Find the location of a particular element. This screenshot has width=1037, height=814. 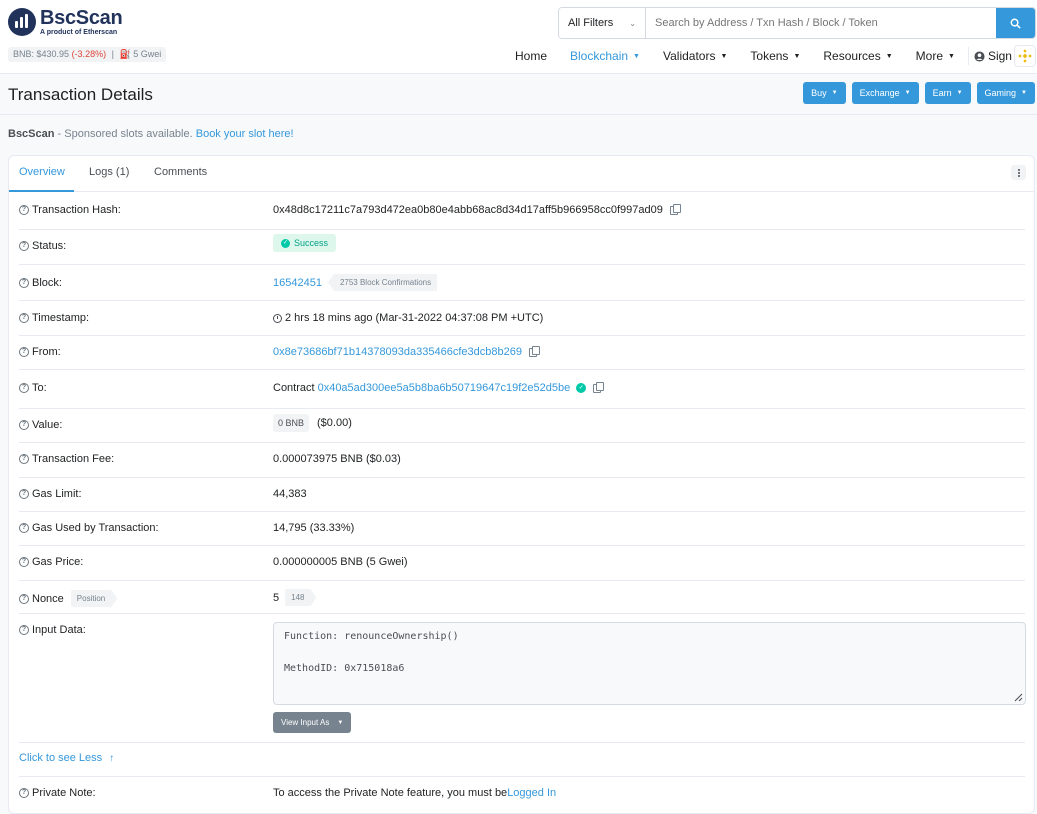

see-less-link: Click to see Less ↑ is located at coordinates (66, 758).